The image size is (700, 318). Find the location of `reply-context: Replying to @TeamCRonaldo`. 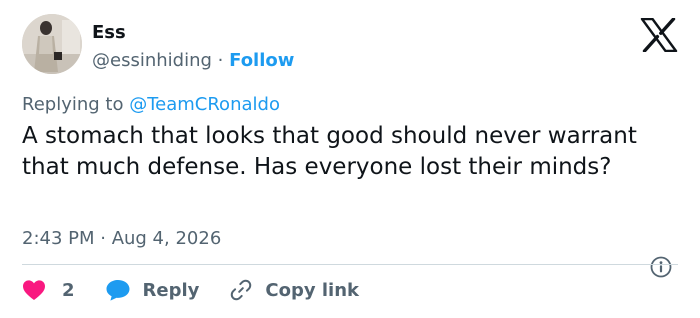

reply-context: Replying to @TeamCRonaldo is located at coordinates (151, 104).